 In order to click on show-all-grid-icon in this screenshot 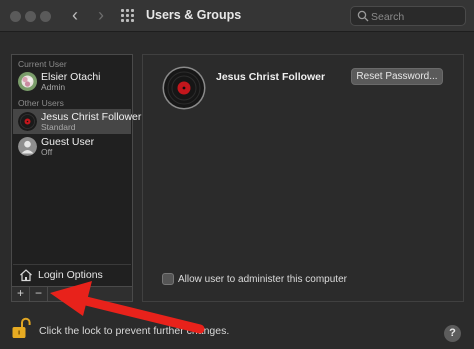, I will do `click(128, 16)`.